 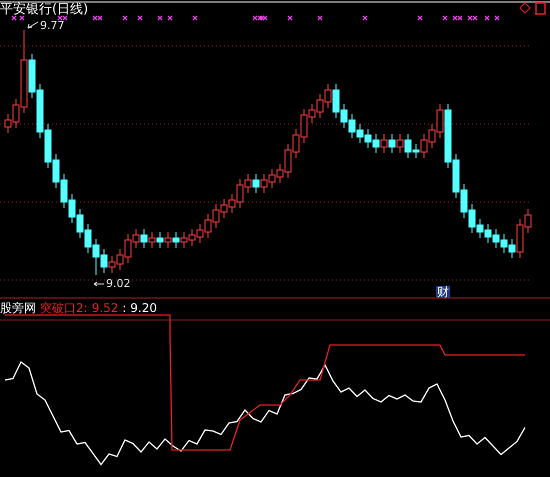 I want to click on finance-badge: 财, so click(x=443, y=292).